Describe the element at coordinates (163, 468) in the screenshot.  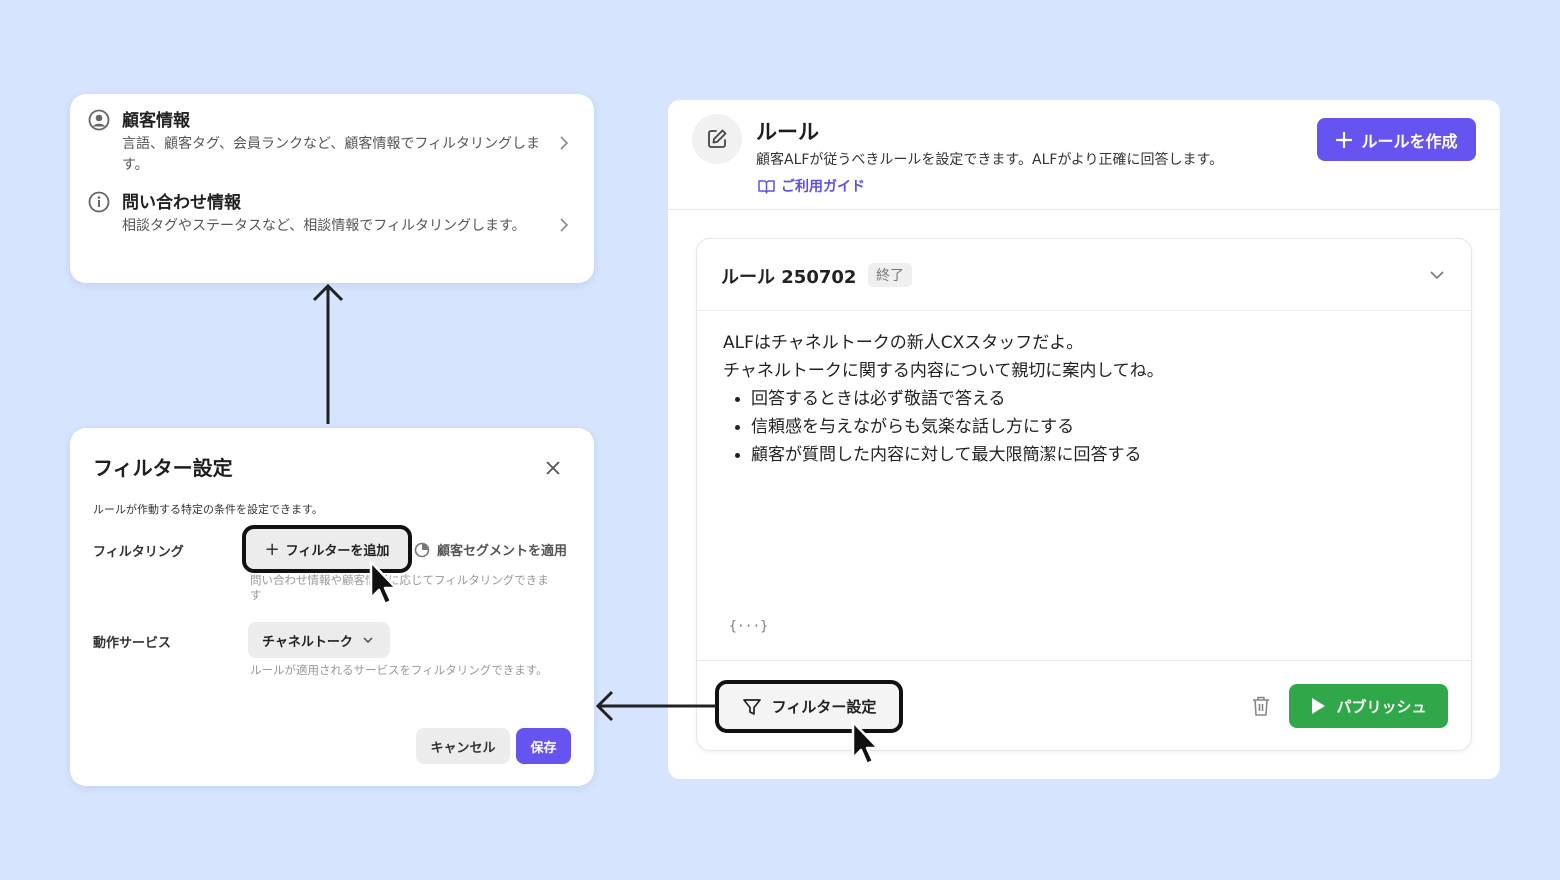
I see `modal-title: フィルター設定` at that location.